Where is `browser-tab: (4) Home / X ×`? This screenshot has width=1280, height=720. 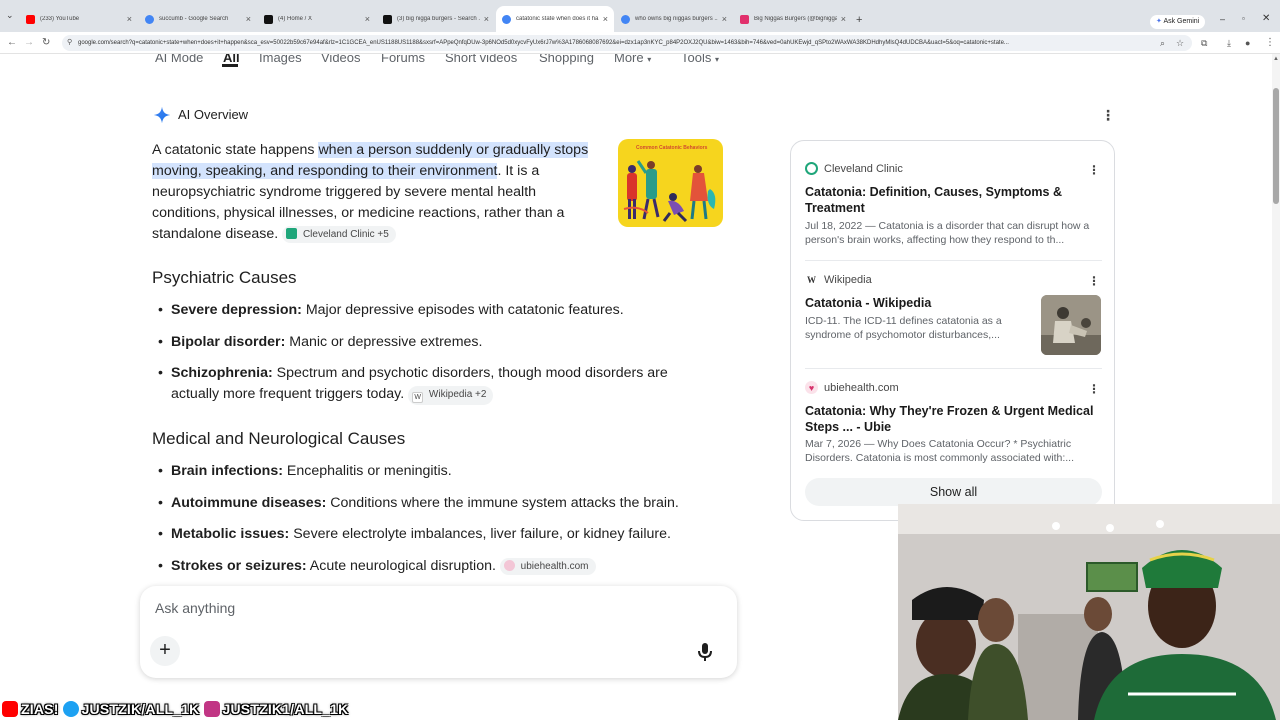
browser-tab: (4) Home / X × is located at coordinates (317, 19).